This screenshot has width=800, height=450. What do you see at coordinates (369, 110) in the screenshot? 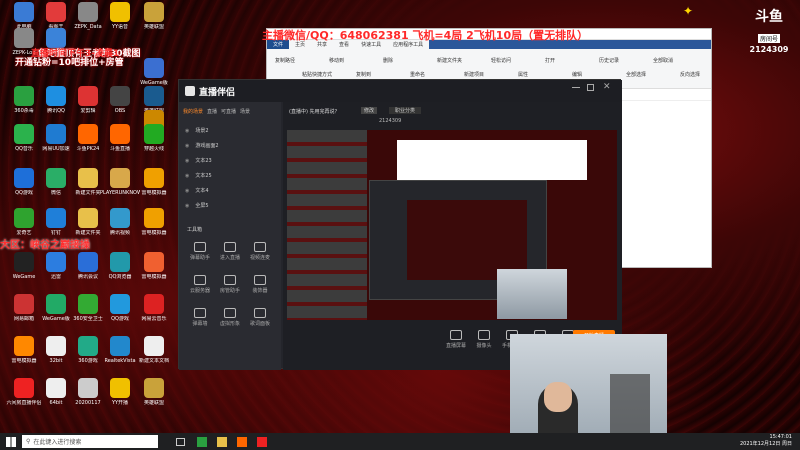
I see `edit-button: 修改` at bounding box center [369, 110].